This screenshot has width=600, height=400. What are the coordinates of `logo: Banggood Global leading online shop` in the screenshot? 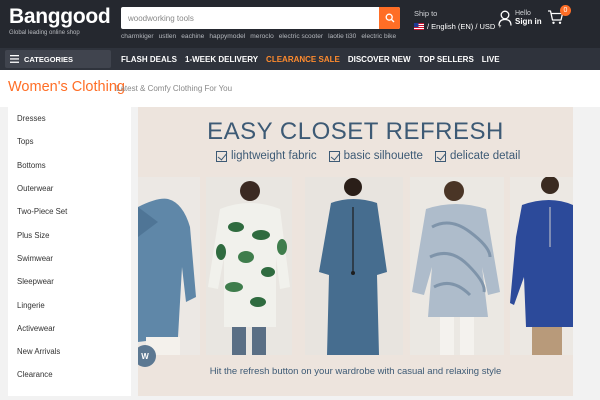 It's located at (60, 21).